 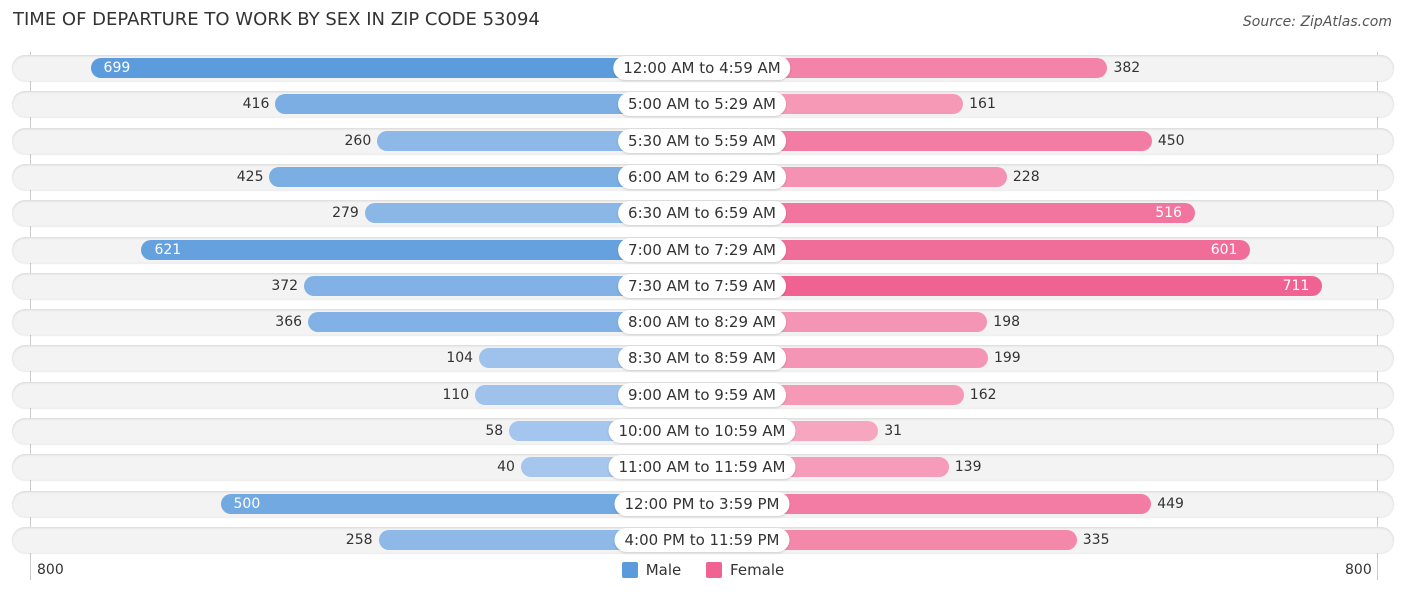 I want to click on value-label-male: 366, so click(x=289, y=322).